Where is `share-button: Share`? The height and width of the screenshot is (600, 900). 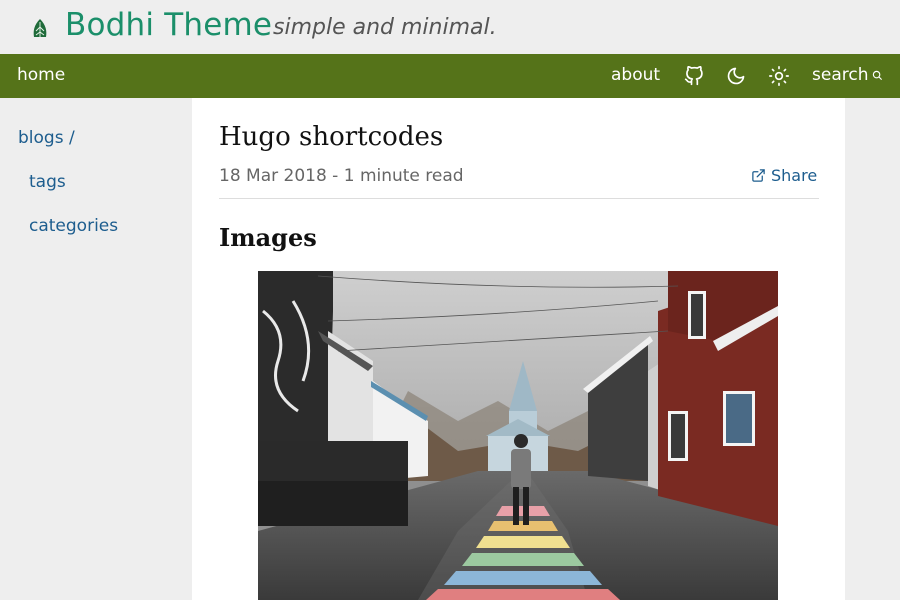 share-button: Share is located at coordinates (784, 175).